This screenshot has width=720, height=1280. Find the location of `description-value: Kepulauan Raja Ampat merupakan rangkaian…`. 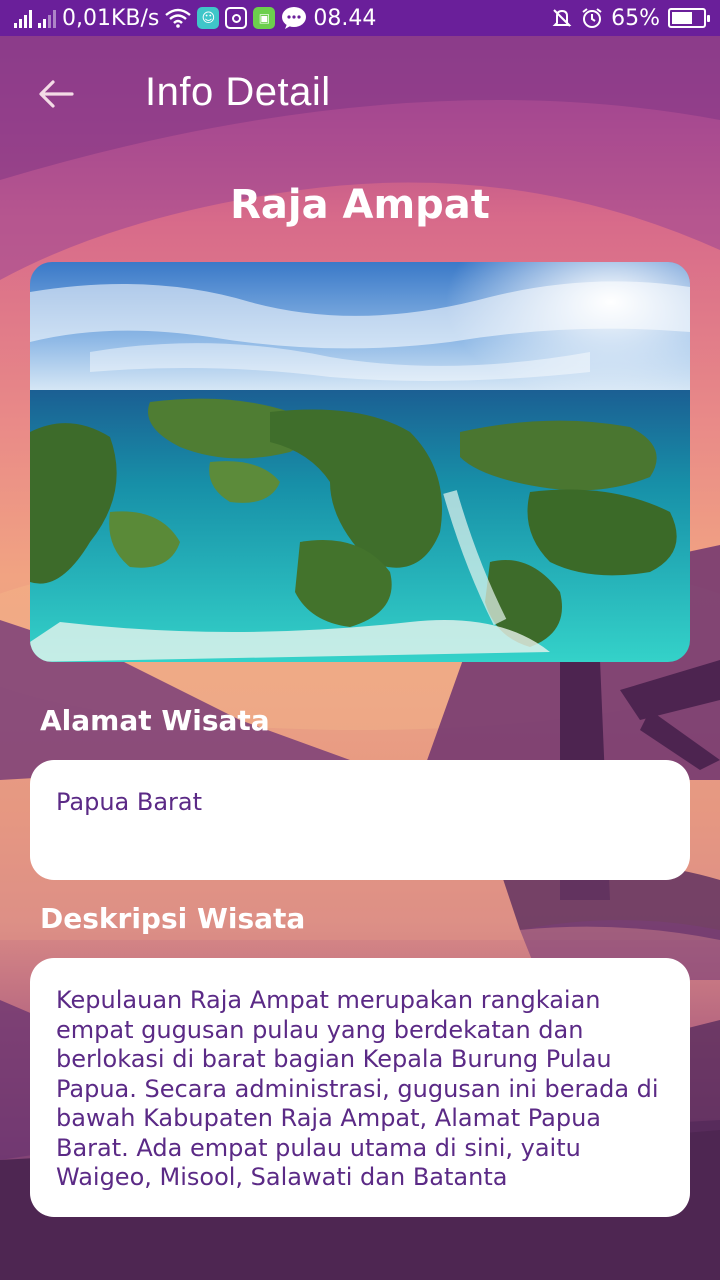

description-value: Kepulauan Raja Ampat merupakan rangkaian… is located at coordinates (357, 1088).